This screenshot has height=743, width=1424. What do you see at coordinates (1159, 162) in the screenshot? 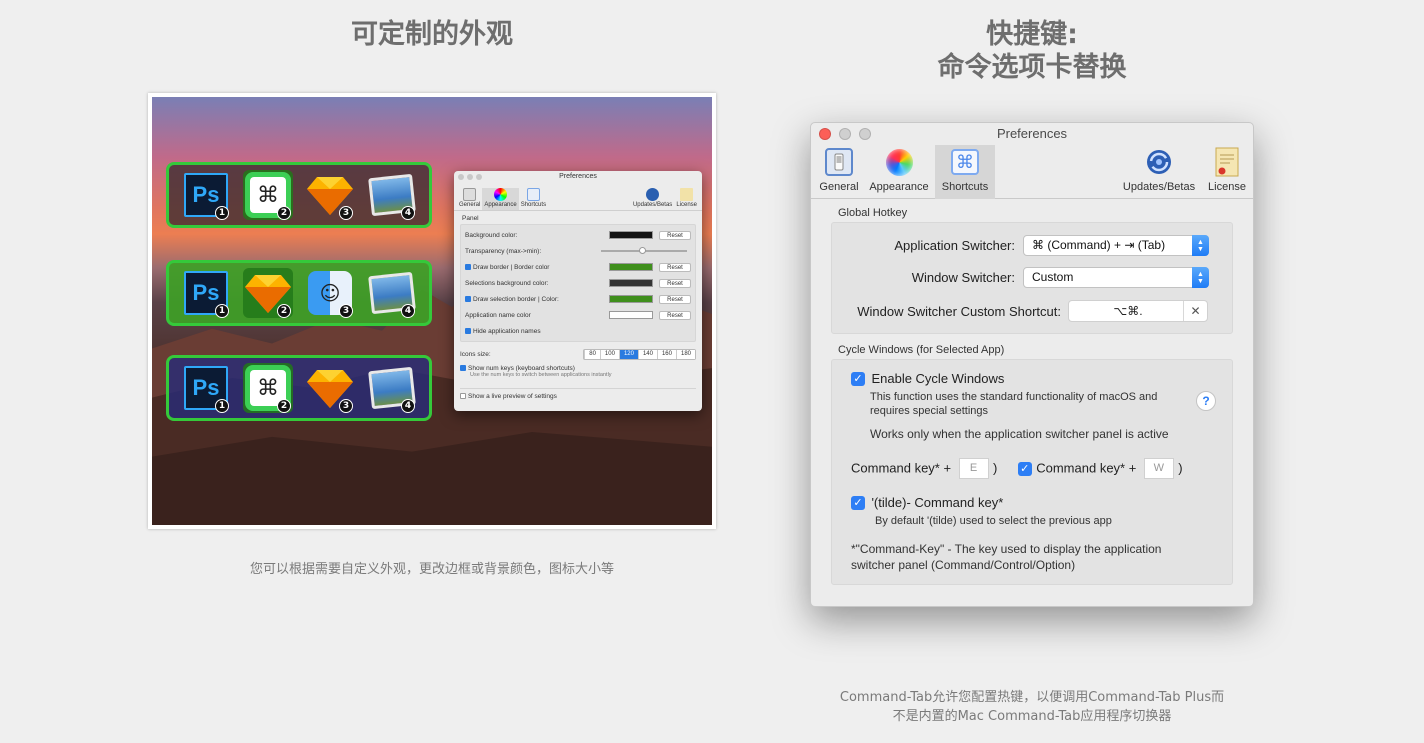
I see `updates-sync-icon` at bounding box center [1159, 162].